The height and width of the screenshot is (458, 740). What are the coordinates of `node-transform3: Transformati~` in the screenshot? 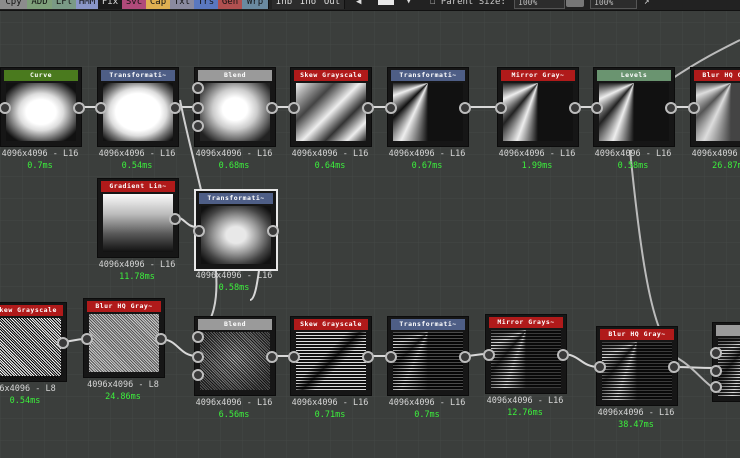 It's located at (236, 230).